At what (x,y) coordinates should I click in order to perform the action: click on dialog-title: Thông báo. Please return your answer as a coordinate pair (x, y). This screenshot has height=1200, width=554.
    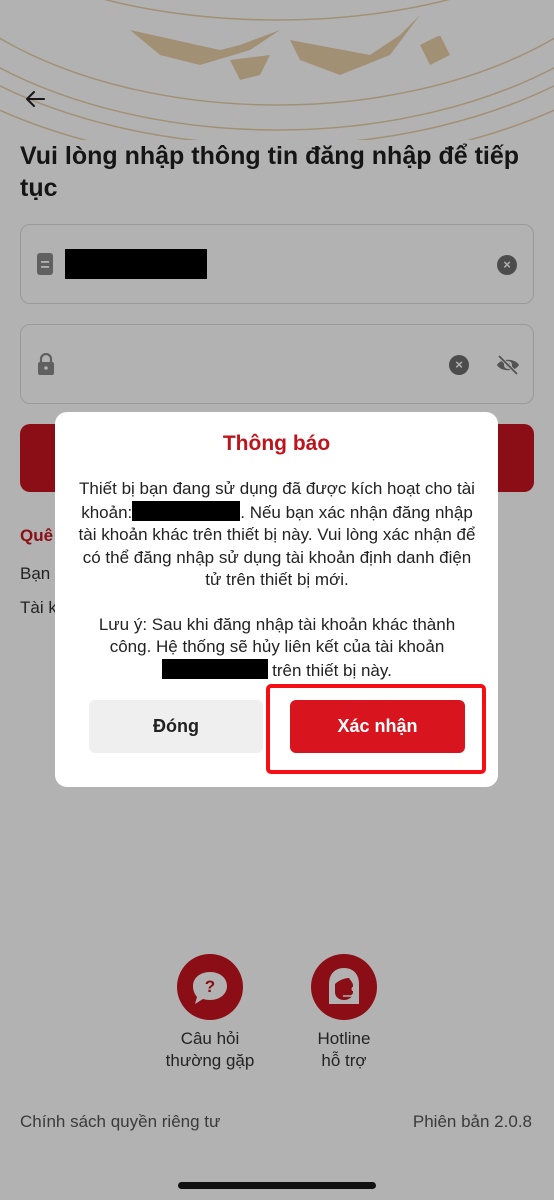
    Looking at the image, I should click on (276, 443).